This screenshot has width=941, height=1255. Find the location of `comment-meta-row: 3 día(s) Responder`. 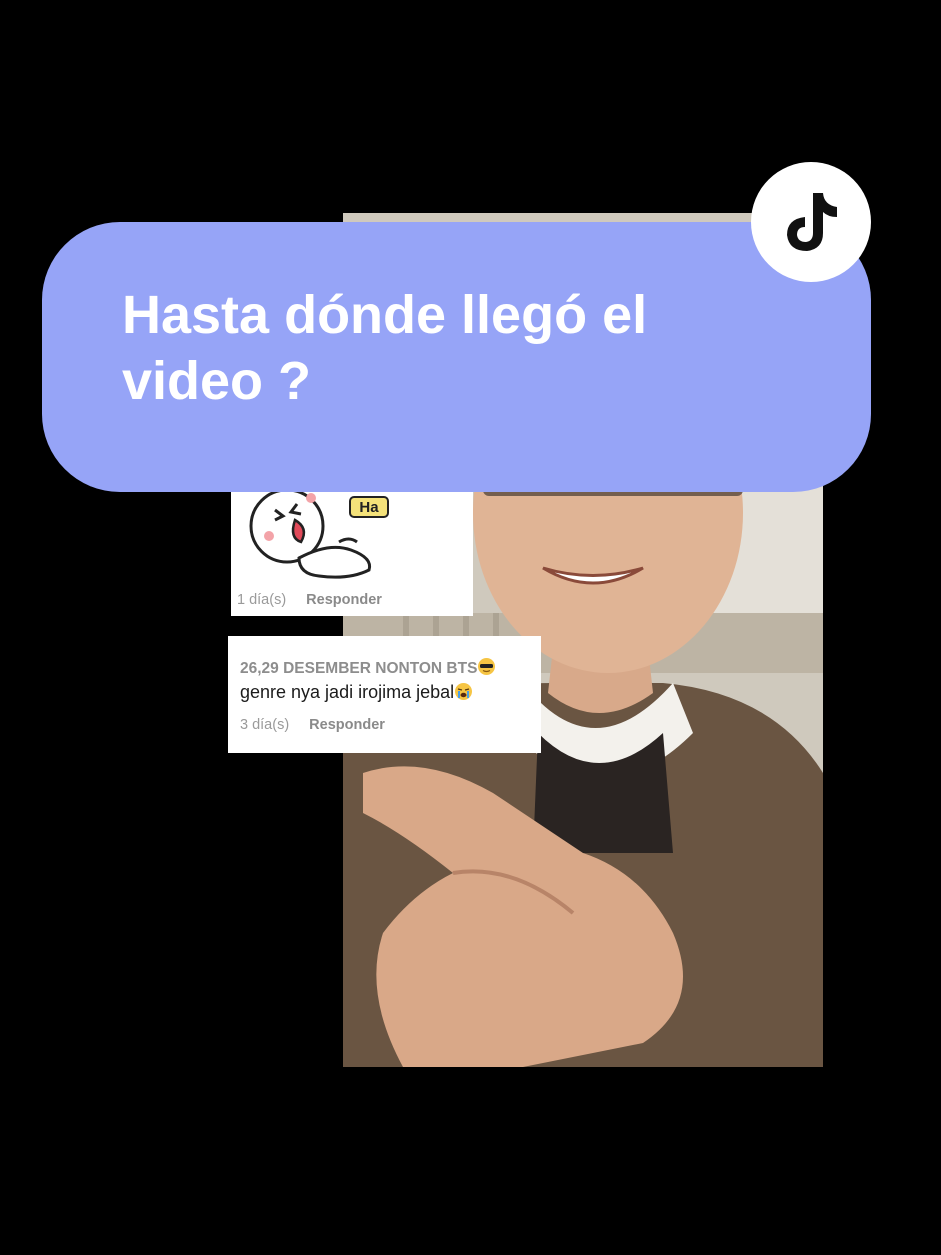

comment-meta-row: 3 día(s) Responder is located at coordinates (312, 725).